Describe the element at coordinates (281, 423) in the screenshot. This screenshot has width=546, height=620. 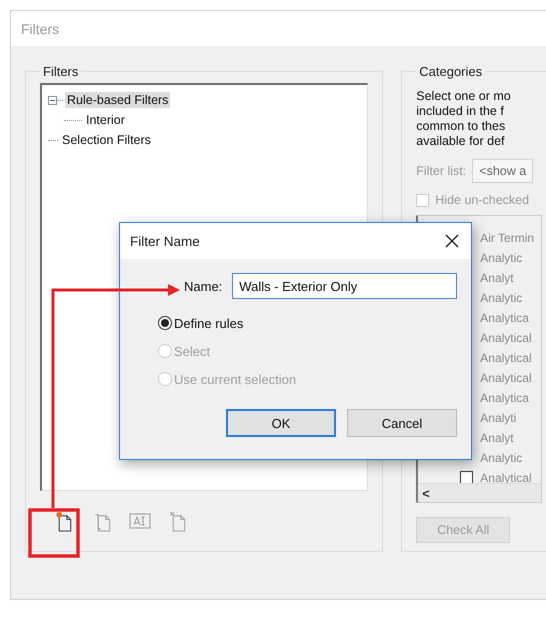
I see `dialog-button: OK` at that location.